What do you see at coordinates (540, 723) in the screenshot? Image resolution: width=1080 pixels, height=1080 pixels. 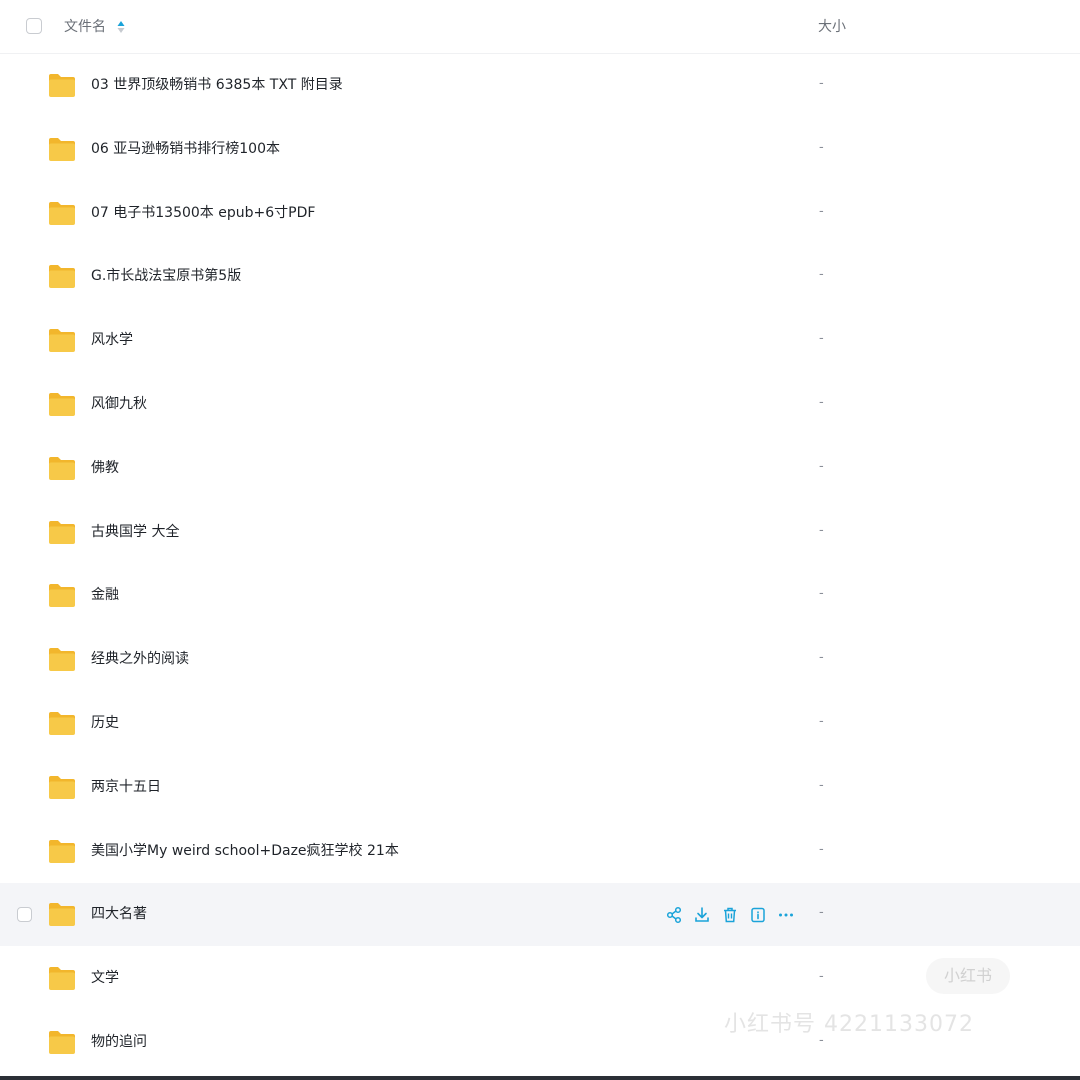 I see `file-row: 历史 -` at bounding box center [540, 723].